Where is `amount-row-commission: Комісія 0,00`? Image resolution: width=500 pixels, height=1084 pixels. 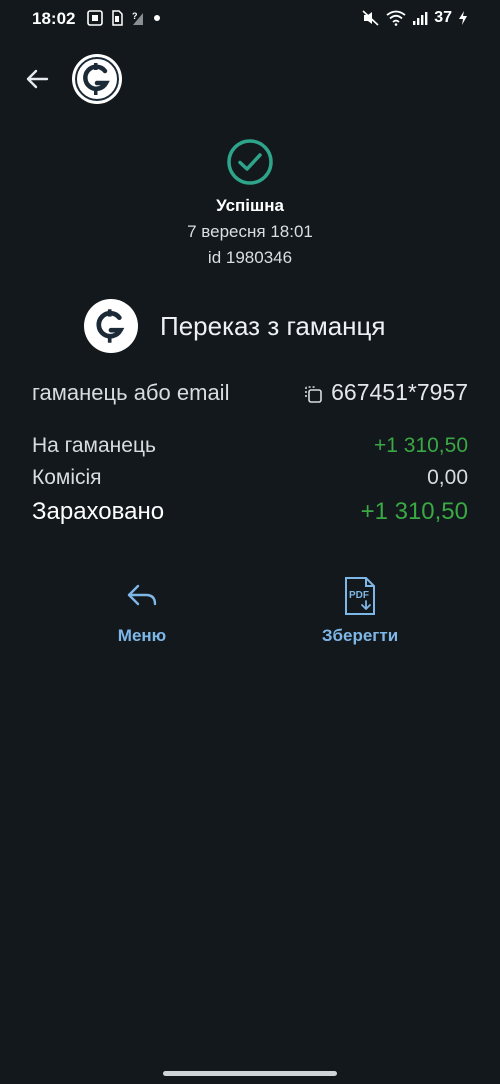
amount-row-commission: Комісія 0,00 is located at coordinates (250, 480).